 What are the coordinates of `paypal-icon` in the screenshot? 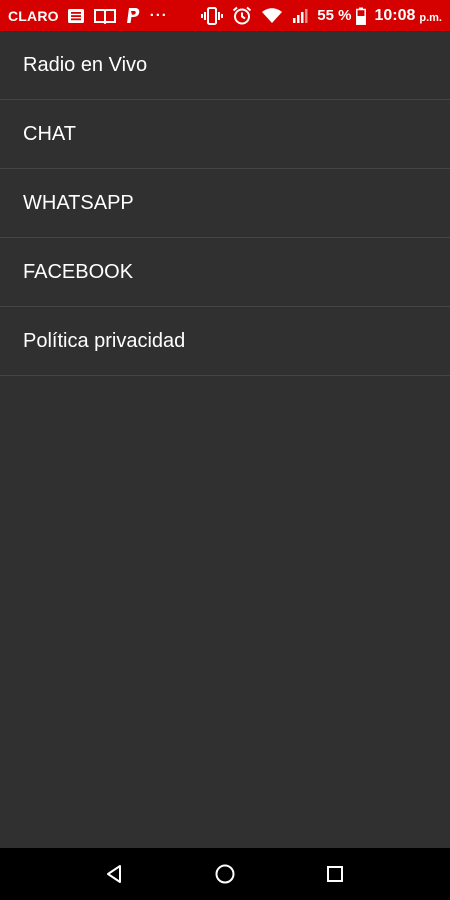 It's located at (133, 15).